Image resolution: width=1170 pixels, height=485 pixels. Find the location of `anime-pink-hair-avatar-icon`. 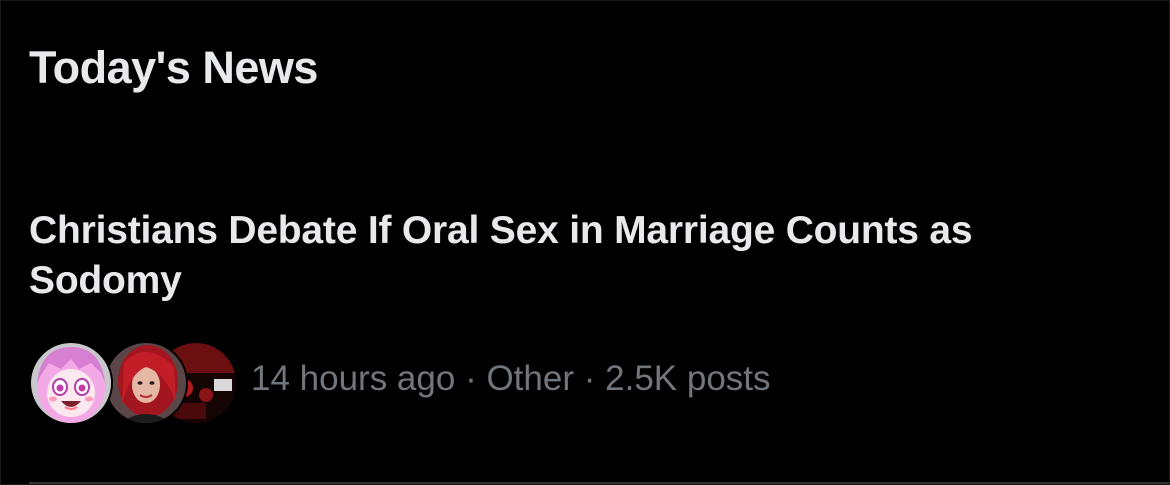

anime-pink-hair-avatar-icon is located at coordinates (71, 383).